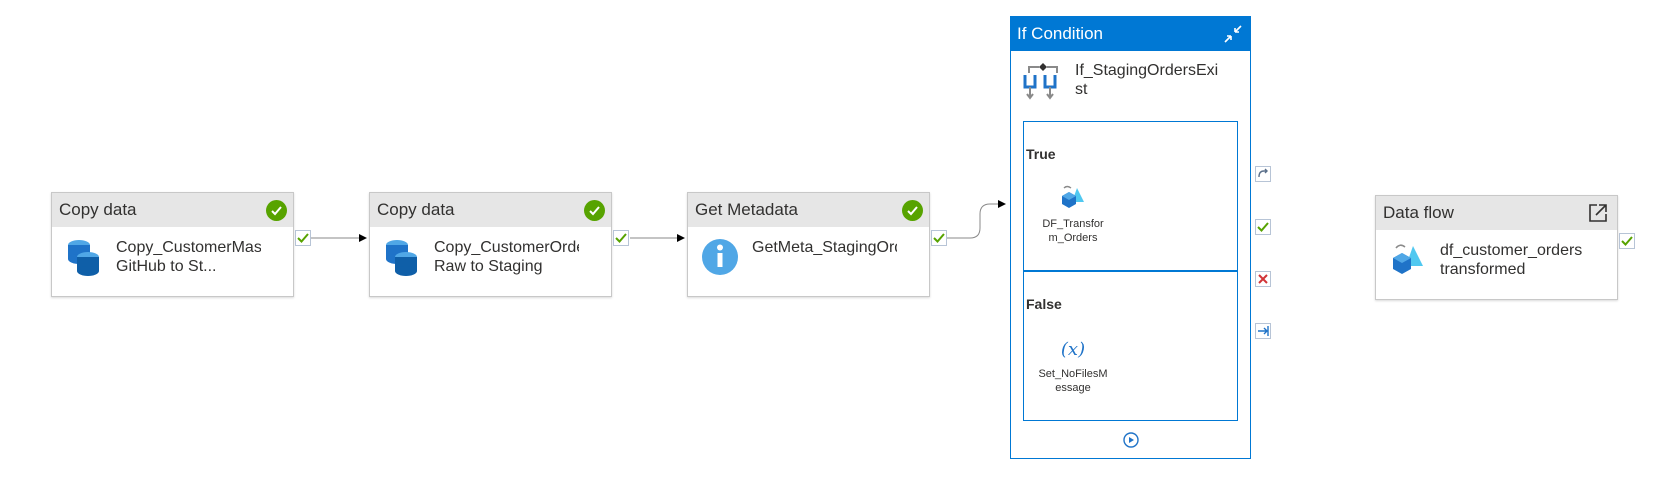 This screenshot has height=492, width=1663. I want to click on activity-data-flow: Data flow df_customer_orders transformed, so click(1496, 247).